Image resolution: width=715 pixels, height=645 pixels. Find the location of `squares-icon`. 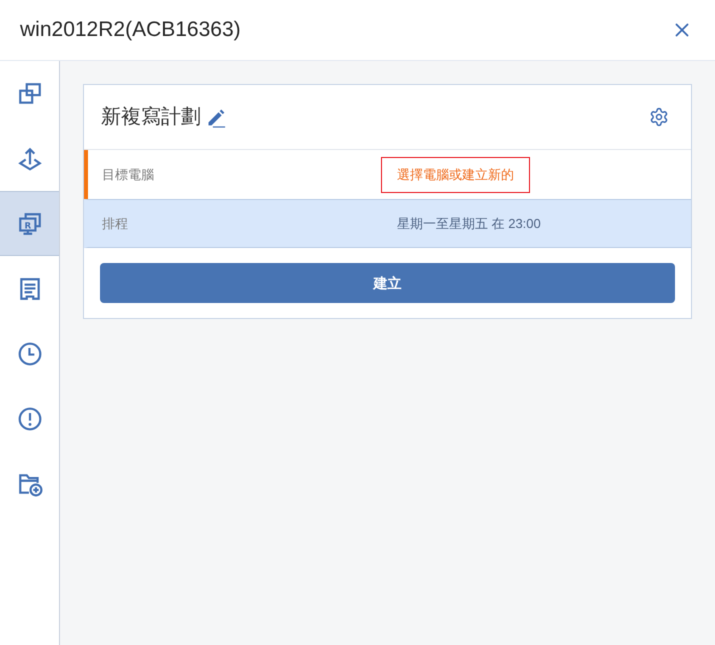

squares-icon is located at coordinates (29, 93).